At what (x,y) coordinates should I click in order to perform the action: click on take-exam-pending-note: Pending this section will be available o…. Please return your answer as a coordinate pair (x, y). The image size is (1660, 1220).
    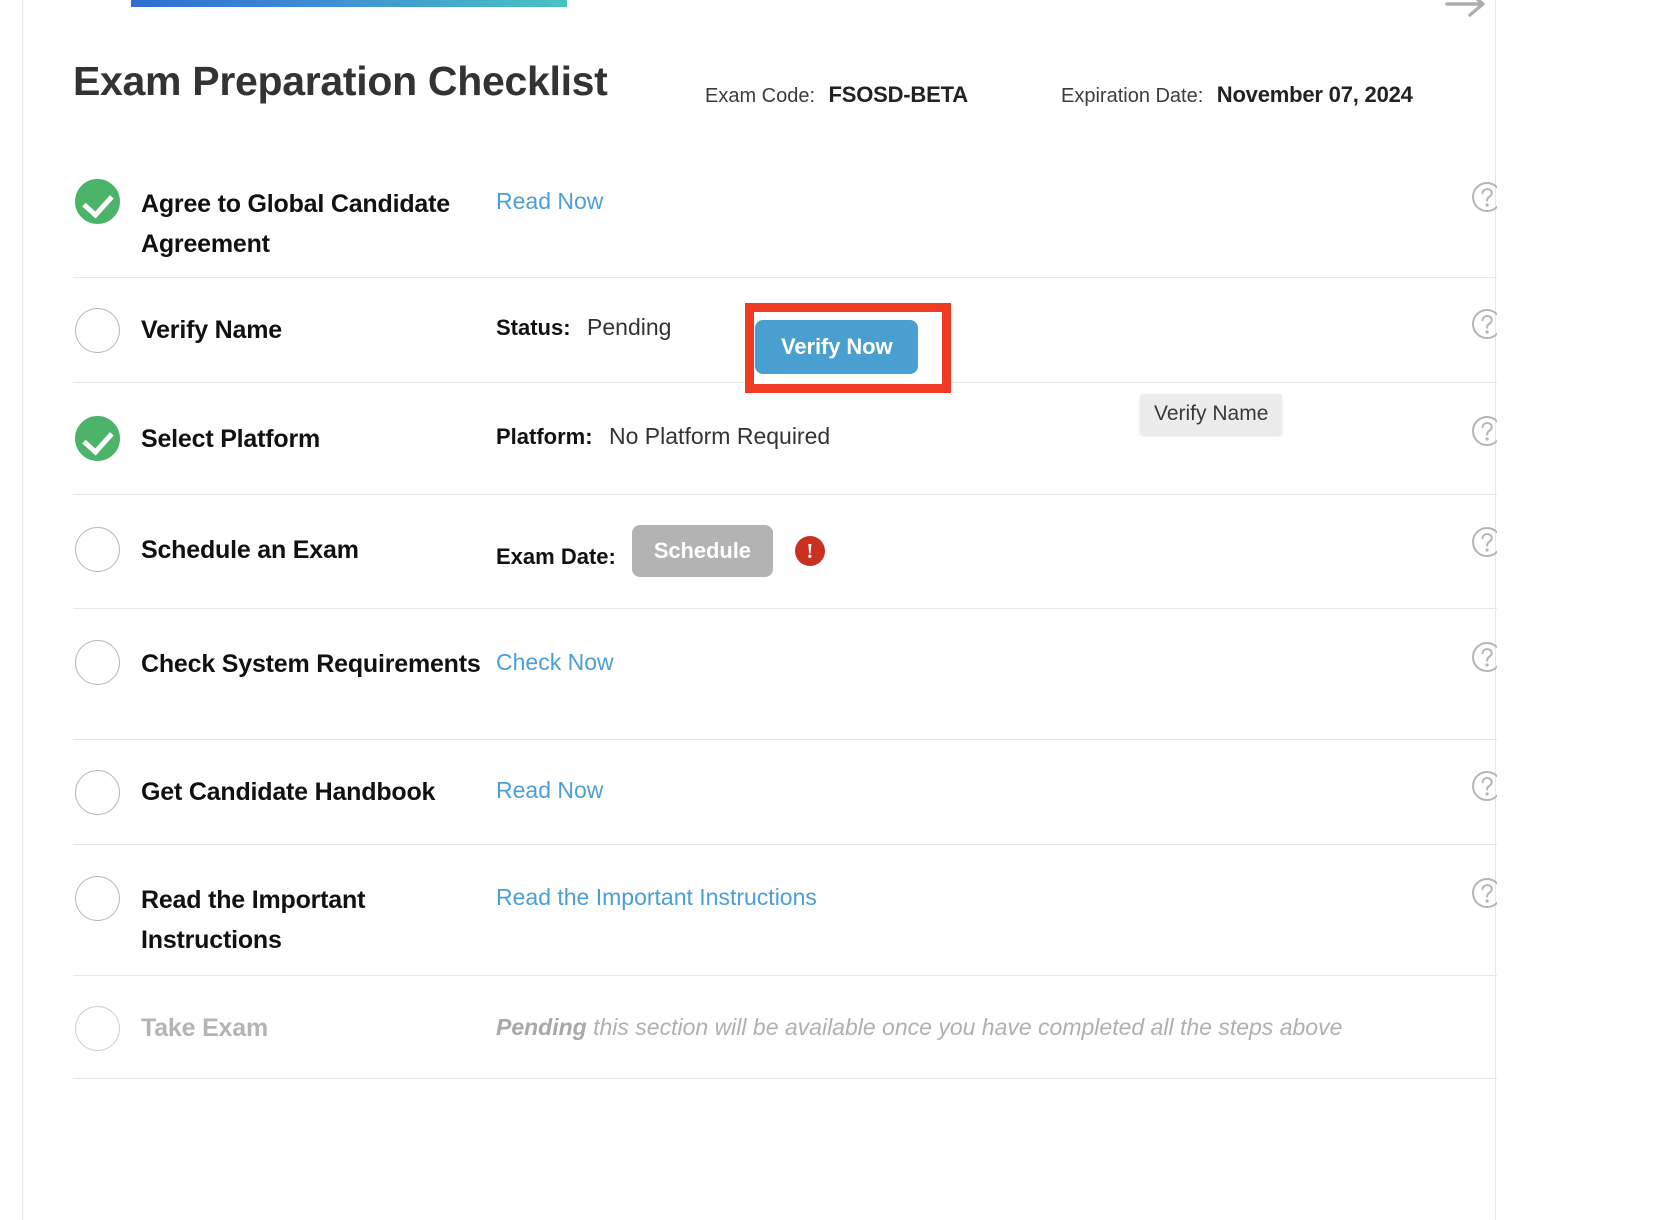
    Looking at the image, I should click on (919, 1027).